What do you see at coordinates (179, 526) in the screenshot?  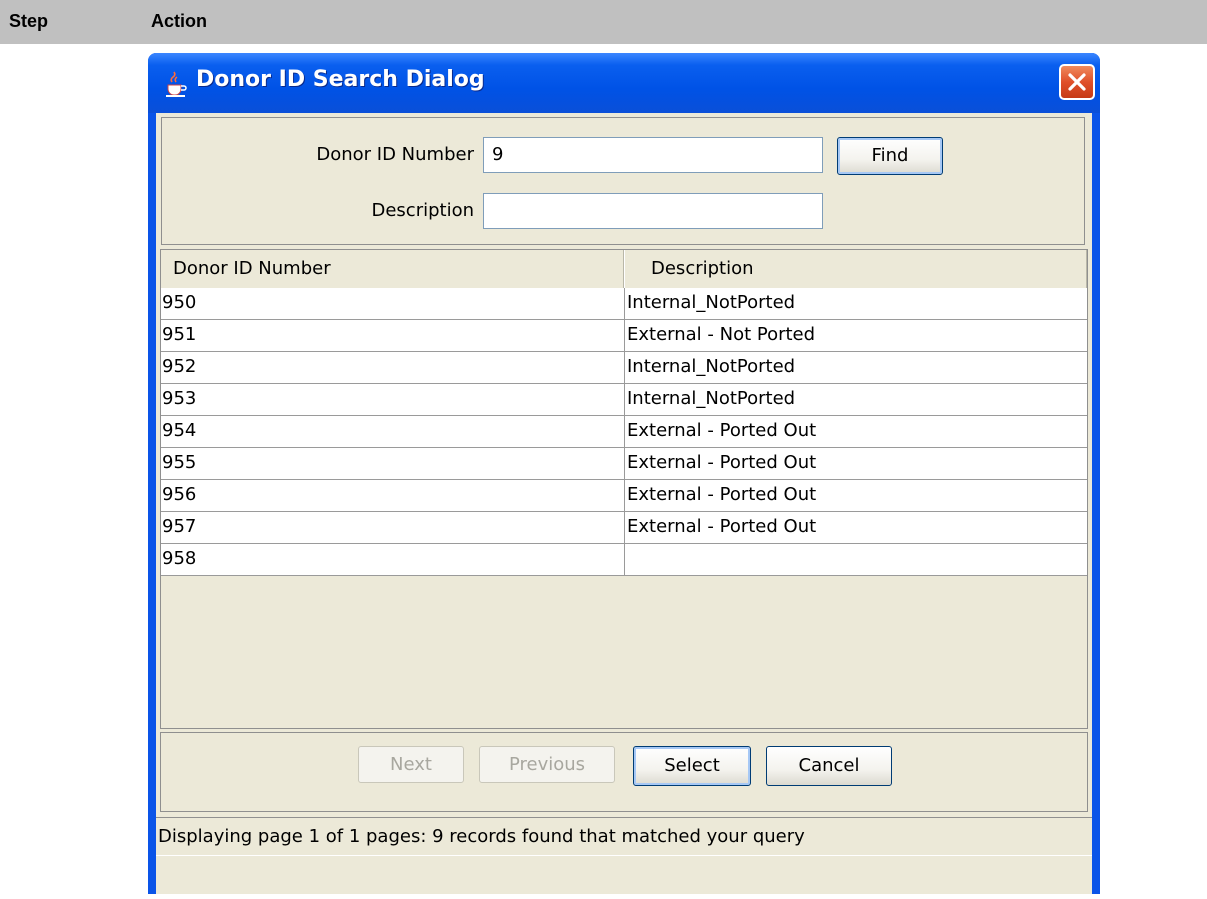 I see `donor-id-cell: 957` at bounding box center [179, 526].